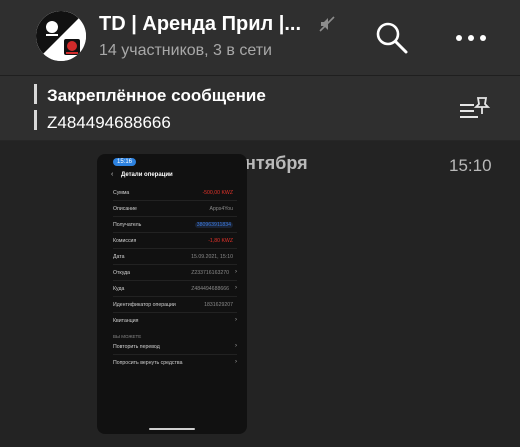  I want to click on pinned-indicator-top, so click(35, 94).